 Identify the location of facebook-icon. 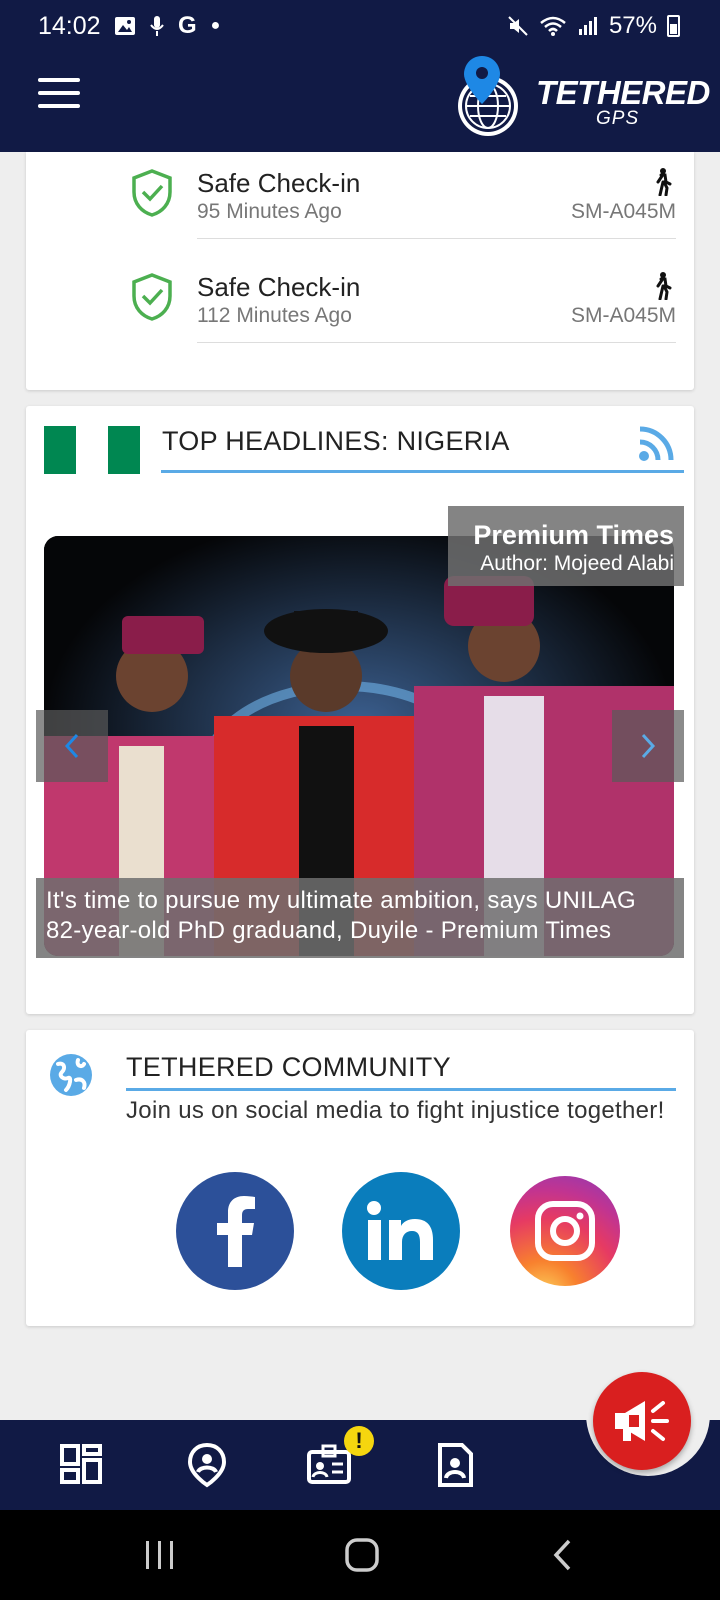
(236, 1231).